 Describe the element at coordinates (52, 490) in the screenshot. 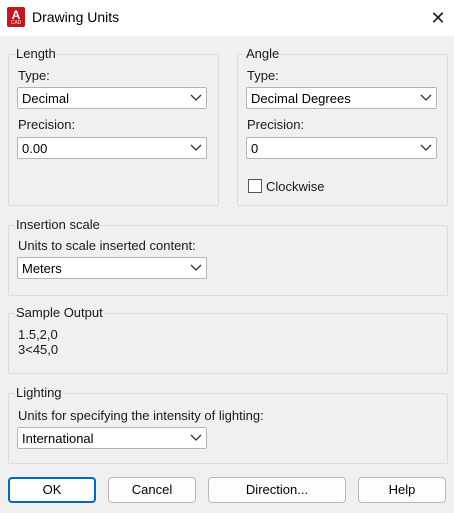

I see `ok-button: OK` at that location.